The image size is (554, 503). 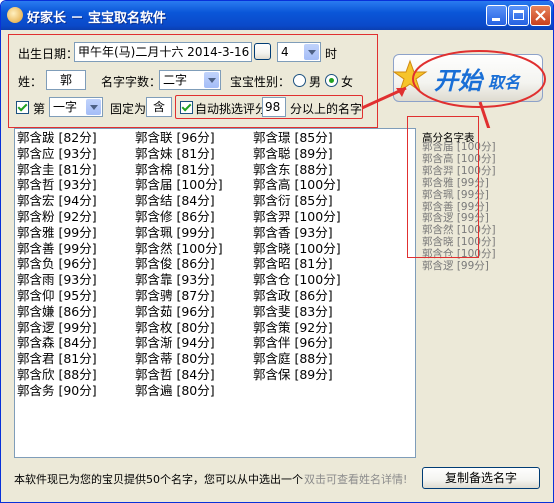 What do you see at coordinates (65, 107) in the screenshot?
I see `fixed-position-value: 一字` at bounding box center [65, 107].